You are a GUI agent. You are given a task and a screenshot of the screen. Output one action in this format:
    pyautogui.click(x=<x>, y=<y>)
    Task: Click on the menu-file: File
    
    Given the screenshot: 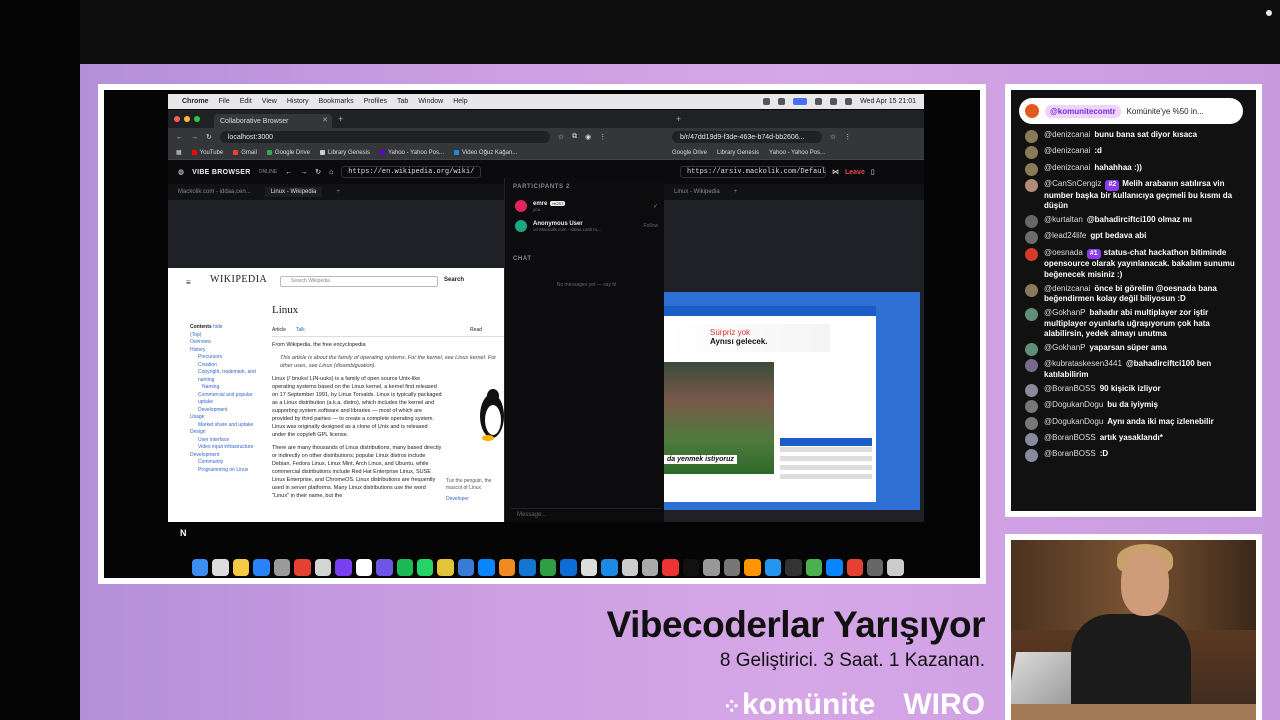 What is the action you would take?
    pyautogui.click(x=223, y=101)
    